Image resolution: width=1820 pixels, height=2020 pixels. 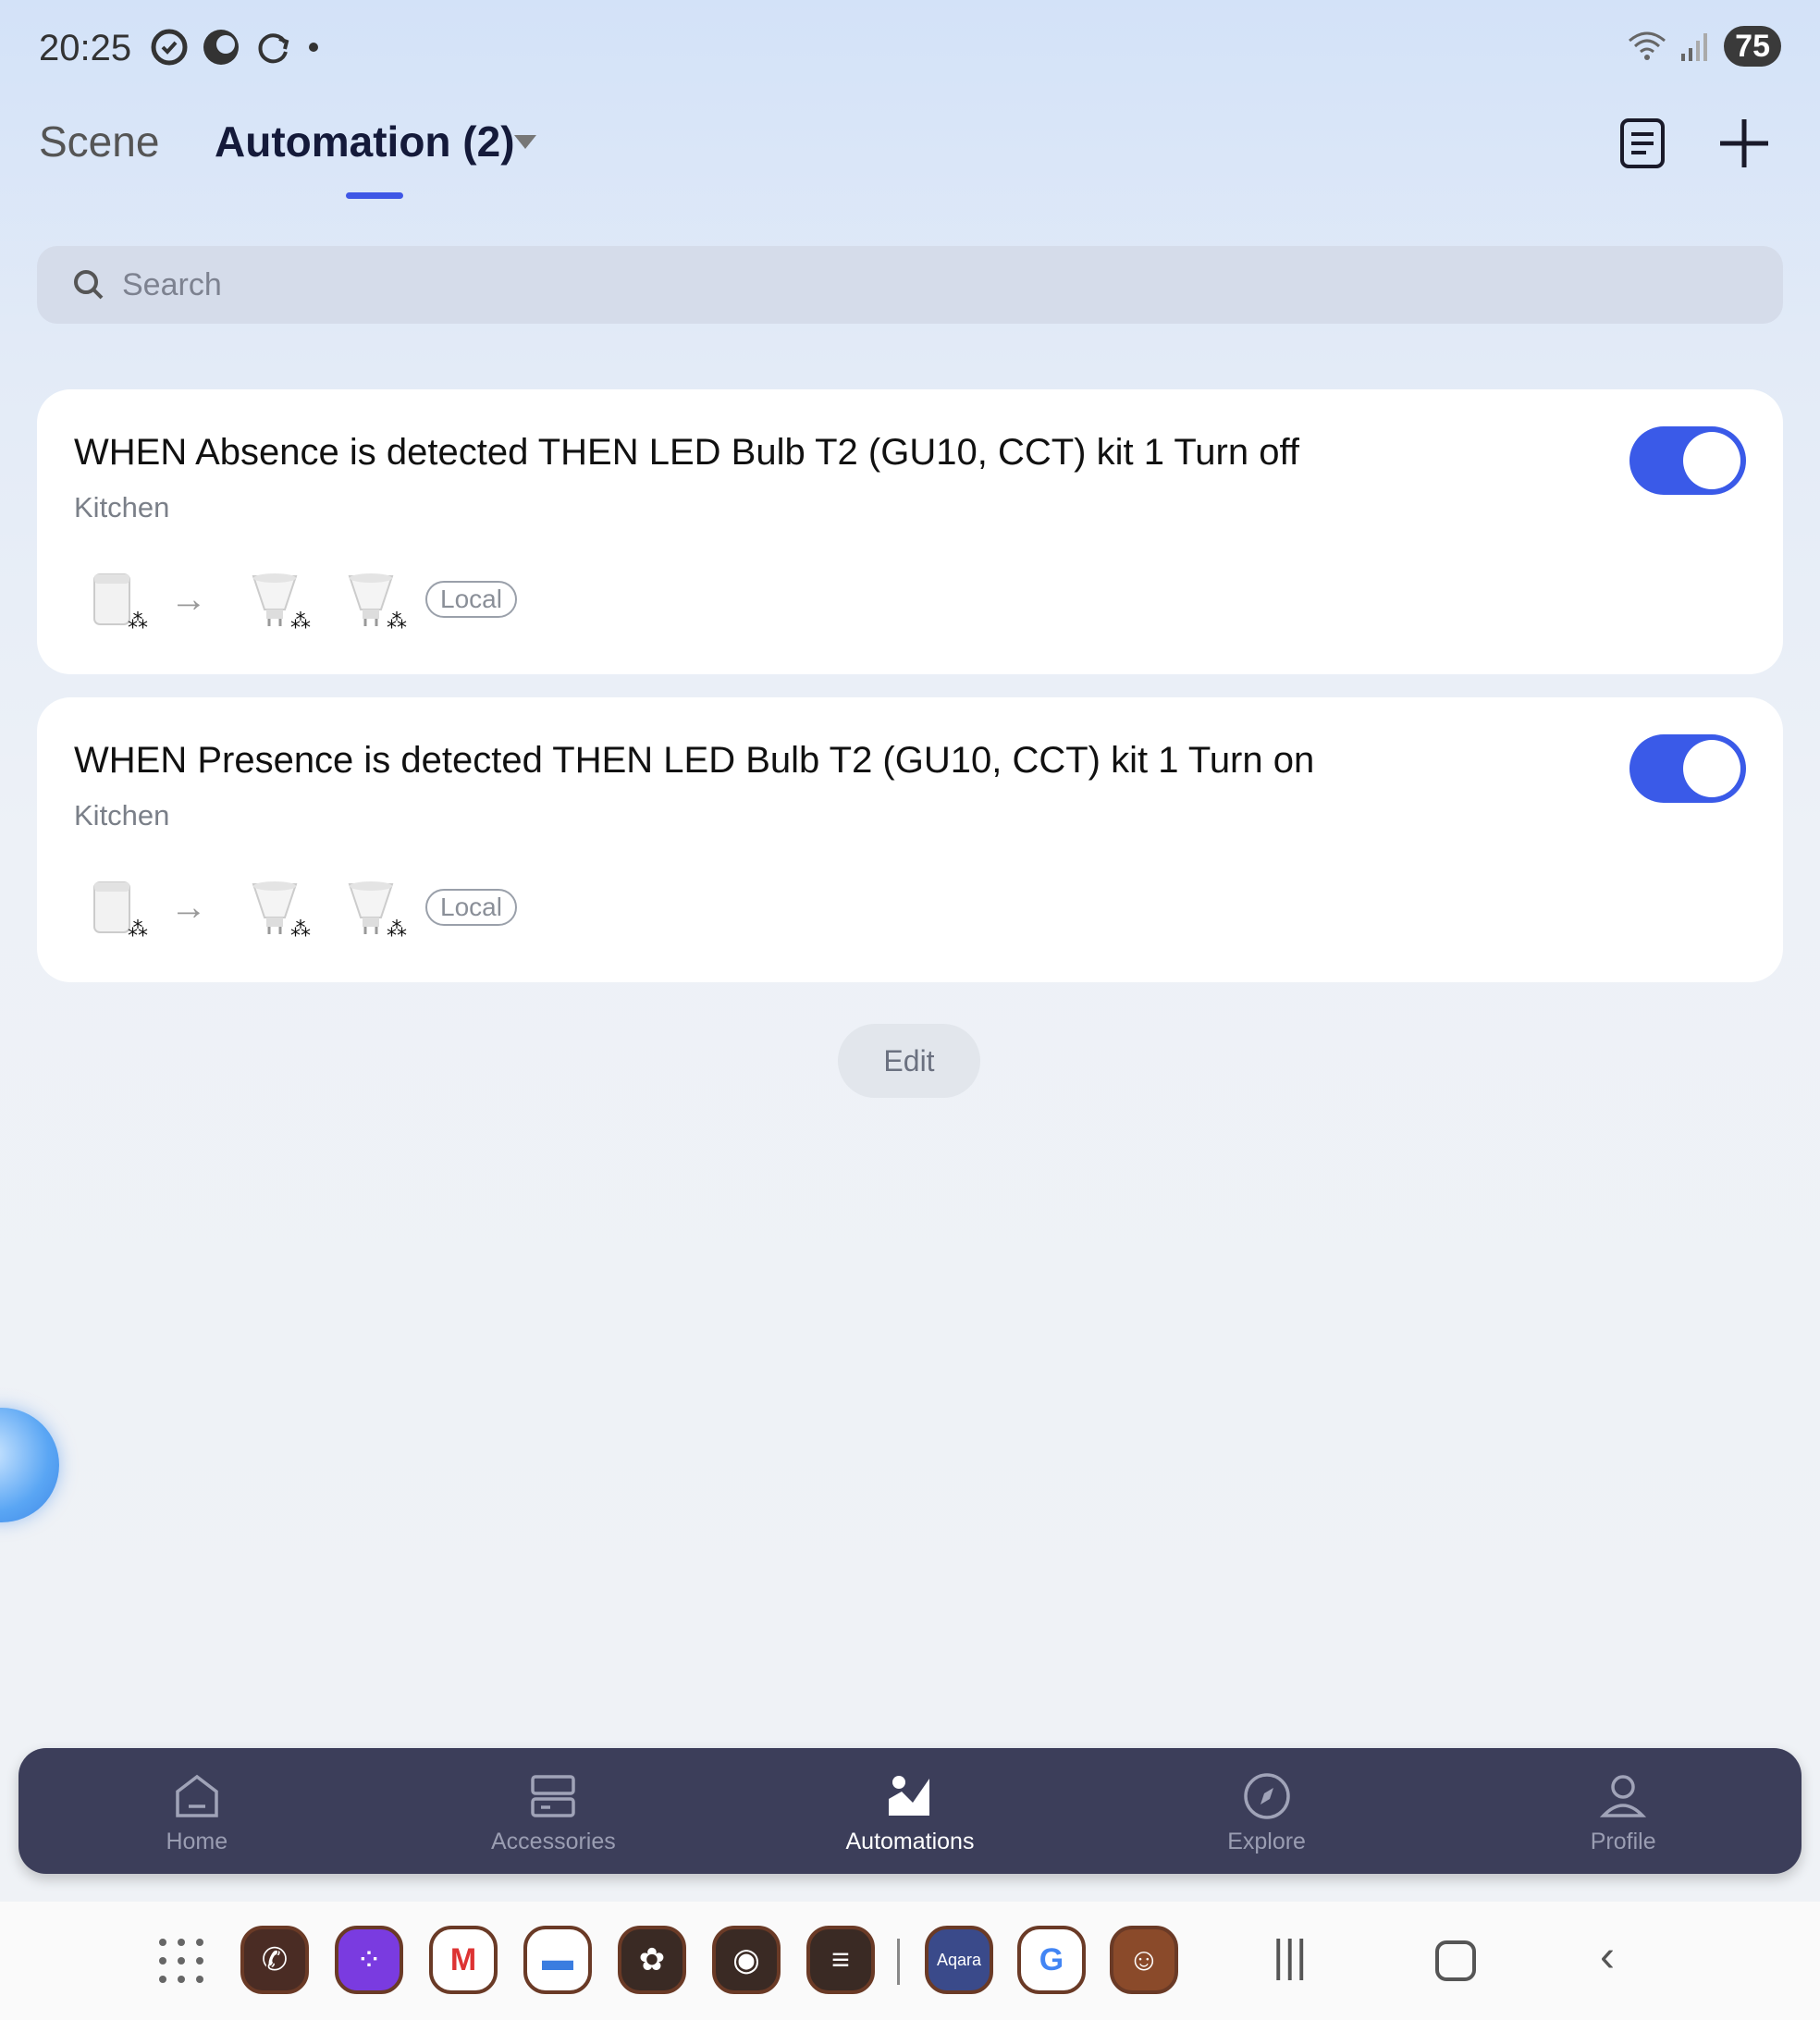 I want to click on battery-indicator: 75, so click(x=1752, y=47).